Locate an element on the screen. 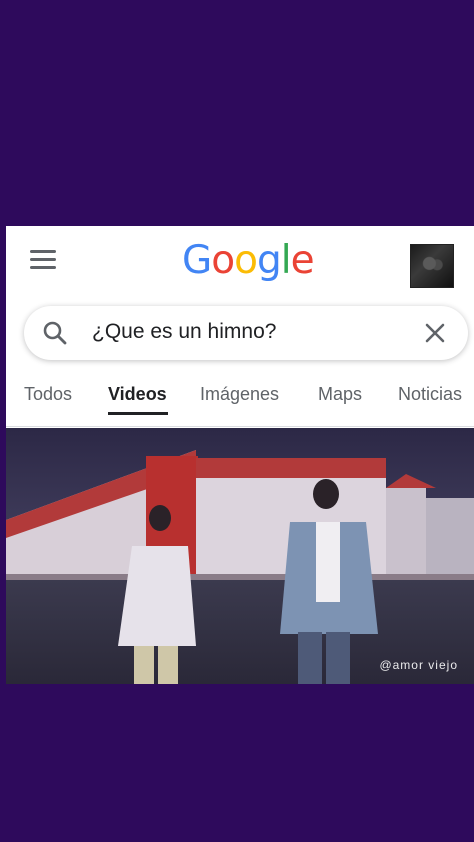  header: Google is located at coordinates (240, 264).